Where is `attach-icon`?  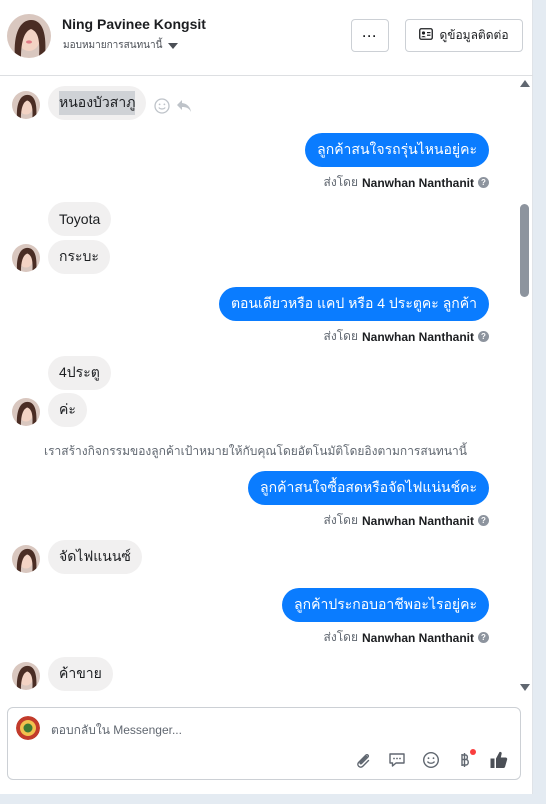 attach-icon is located at coordinates (363, 760).